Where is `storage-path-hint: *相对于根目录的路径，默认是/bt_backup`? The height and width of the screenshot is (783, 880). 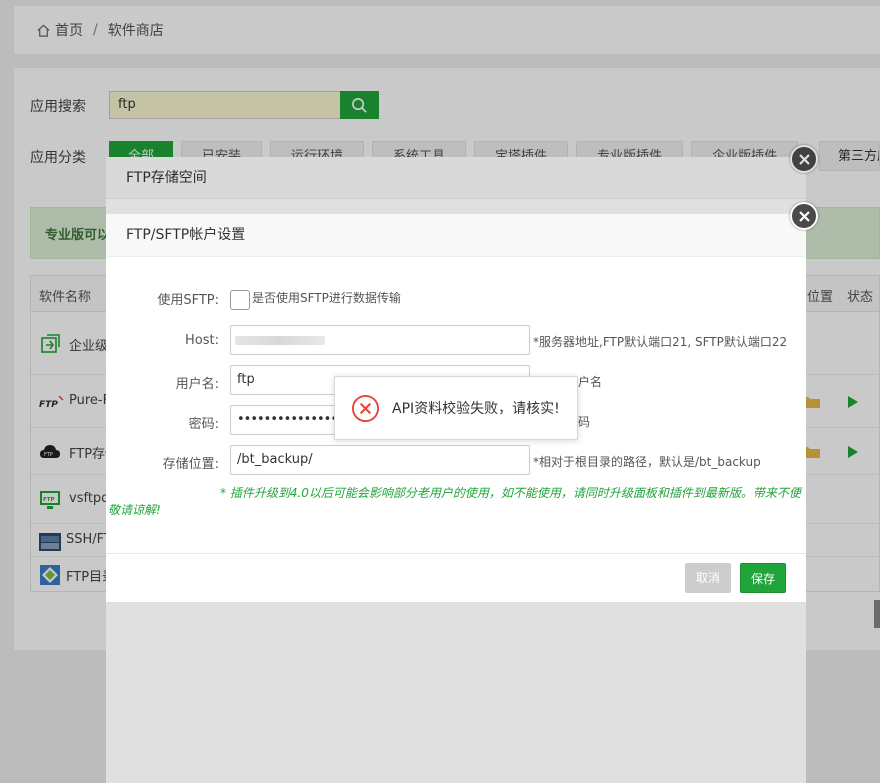
storage-path-hint: *相对于根目录的路径，默认是/bt_backup is located at coordinates (647, 462).